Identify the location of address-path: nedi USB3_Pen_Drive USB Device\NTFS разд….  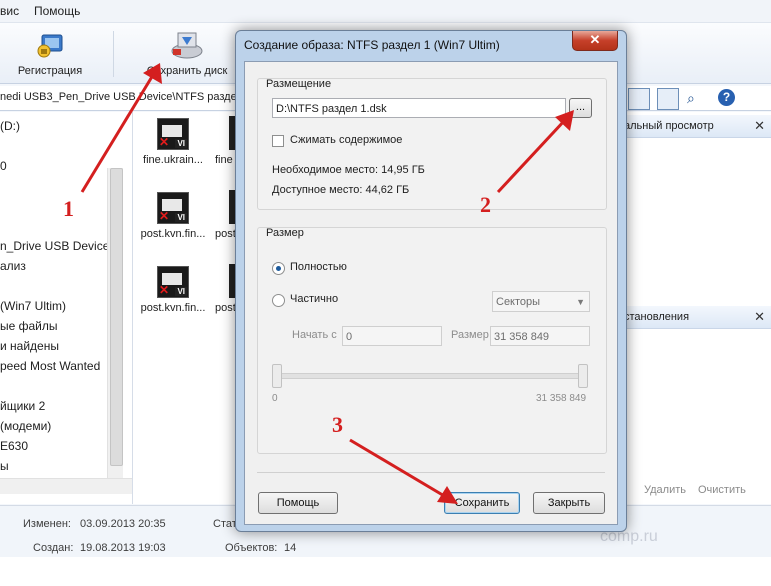
(126, 97).